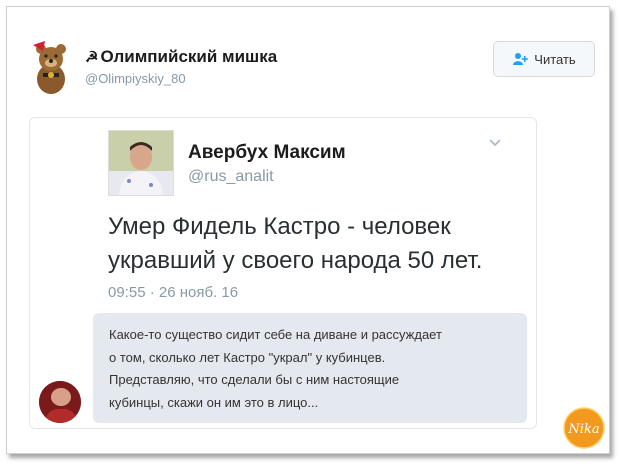 The image size is (620, 464). What do you see at coordinates (141, 163) in the screenshot?
I see `quoted-author-avatar` at bounding box center [141, 163].